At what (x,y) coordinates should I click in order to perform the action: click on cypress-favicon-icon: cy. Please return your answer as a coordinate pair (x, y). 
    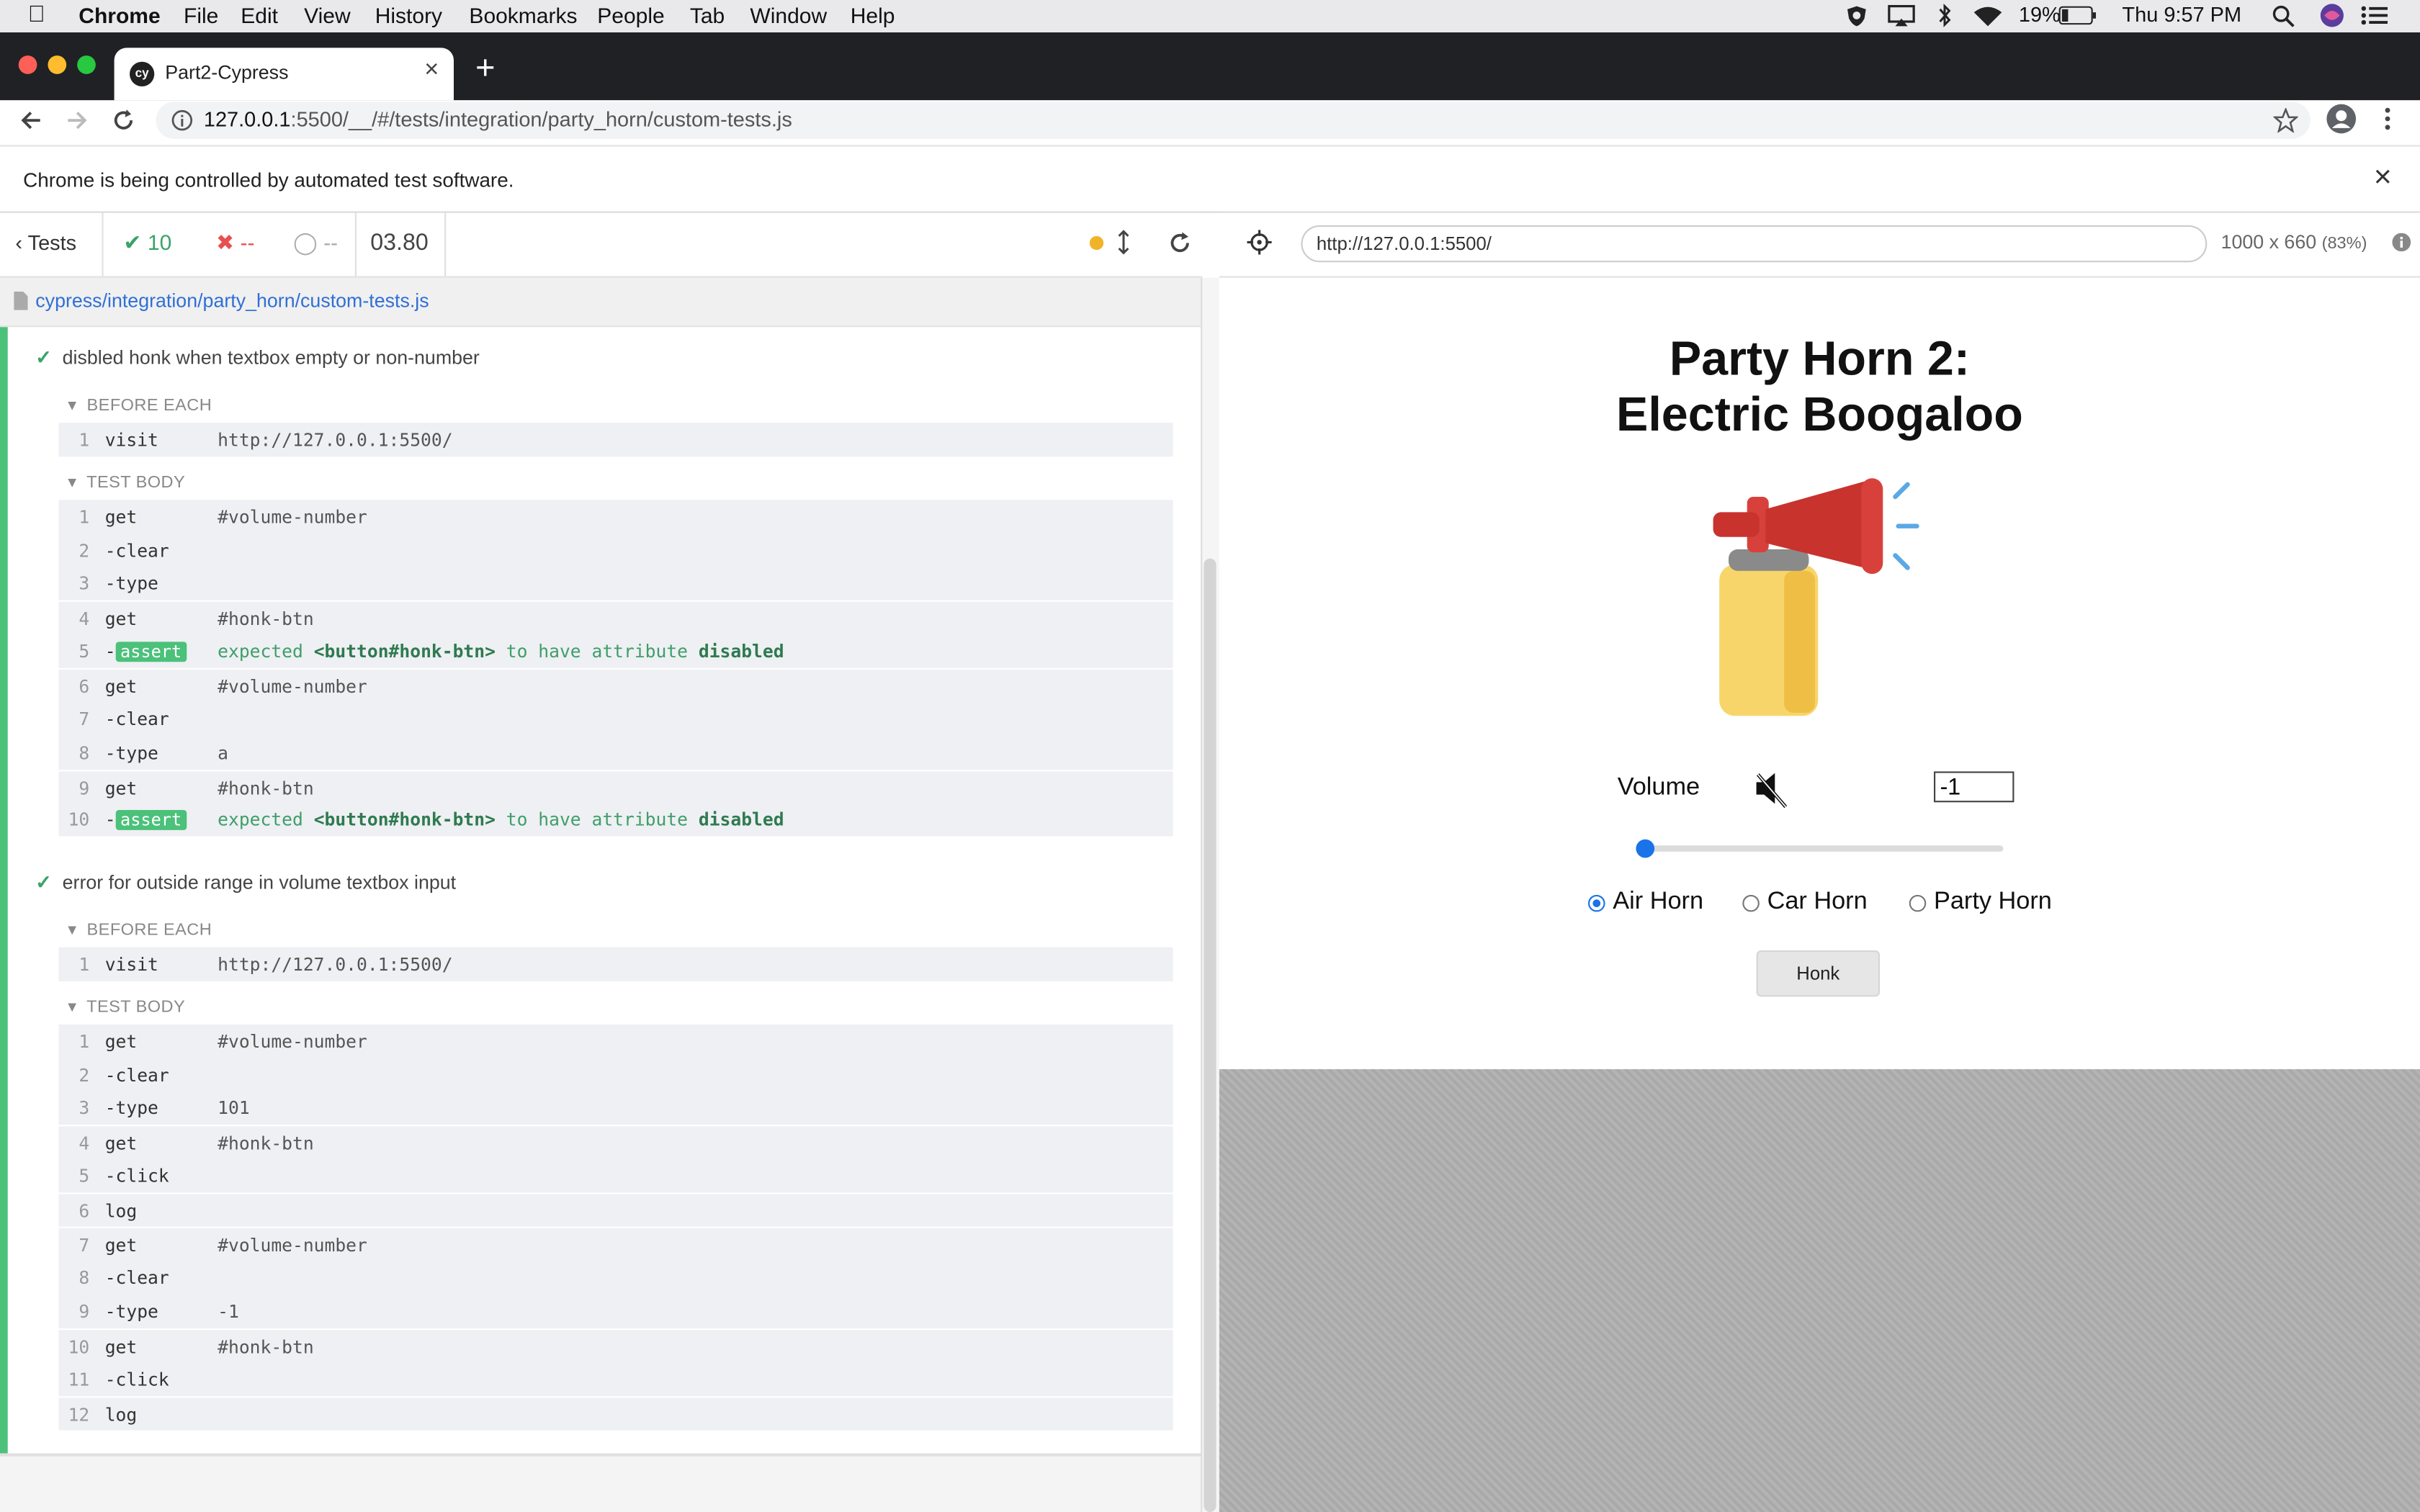
    Looking at the image, I should click on (142, 73).